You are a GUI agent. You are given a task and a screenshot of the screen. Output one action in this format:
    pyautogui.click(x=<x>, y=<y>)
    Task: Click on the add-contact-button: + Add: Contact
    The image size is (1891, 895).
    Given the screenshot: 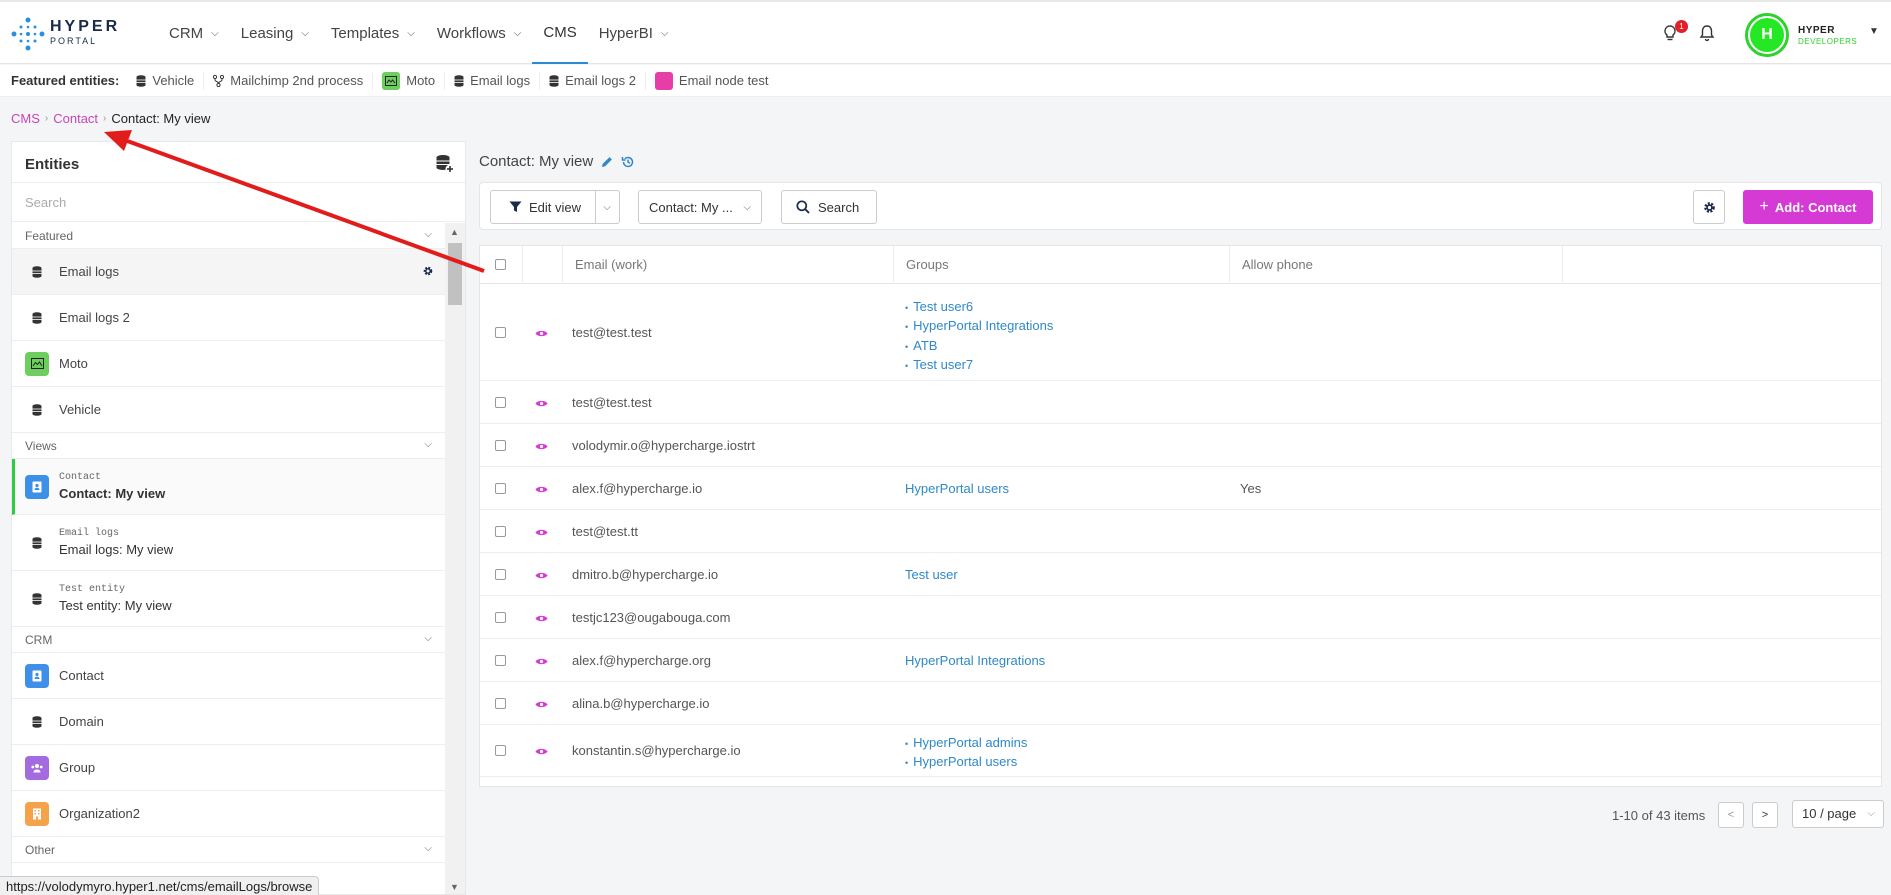 What is the action you would take?
    pyautogui.click(x=1808, y=207)
    